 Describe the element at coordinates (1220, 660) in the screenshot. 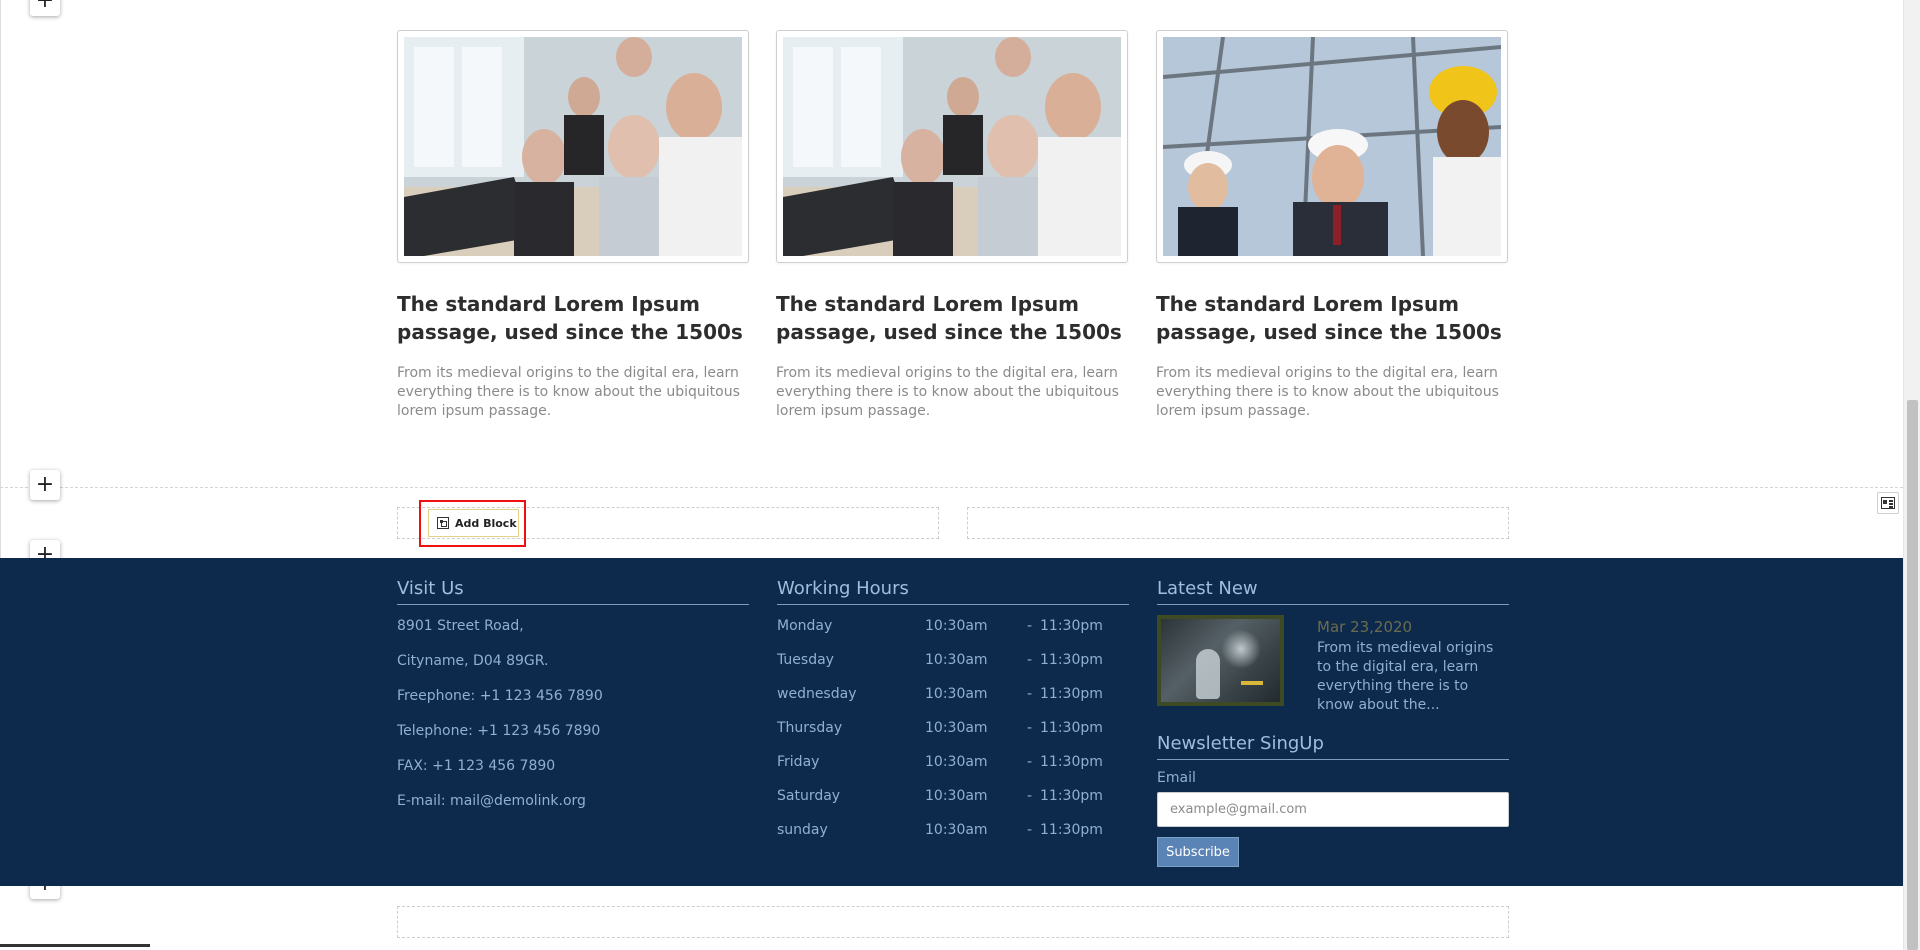

I see `news-thumbnail` at that location.